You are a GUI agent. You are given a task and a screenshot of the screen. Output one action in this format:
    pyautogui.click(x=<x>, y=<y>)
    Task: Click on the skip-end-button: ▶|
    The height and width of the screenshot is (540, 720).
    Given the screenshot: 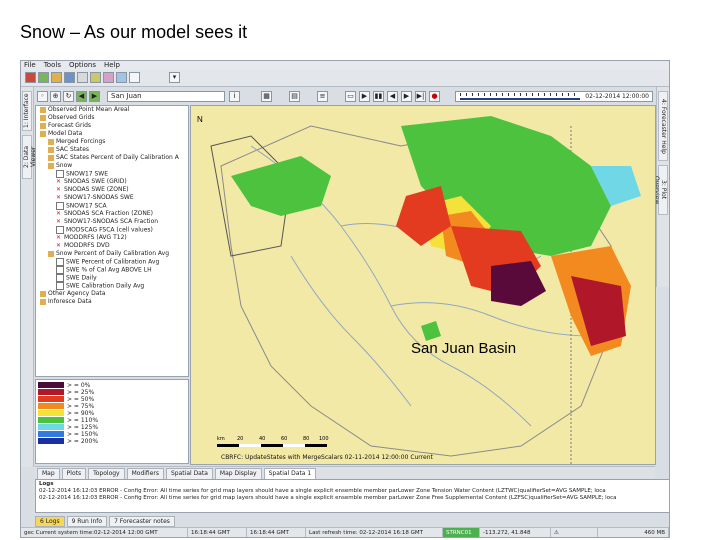 What is the action you would take?
    pyautogui.click(x=420, y=96)
    